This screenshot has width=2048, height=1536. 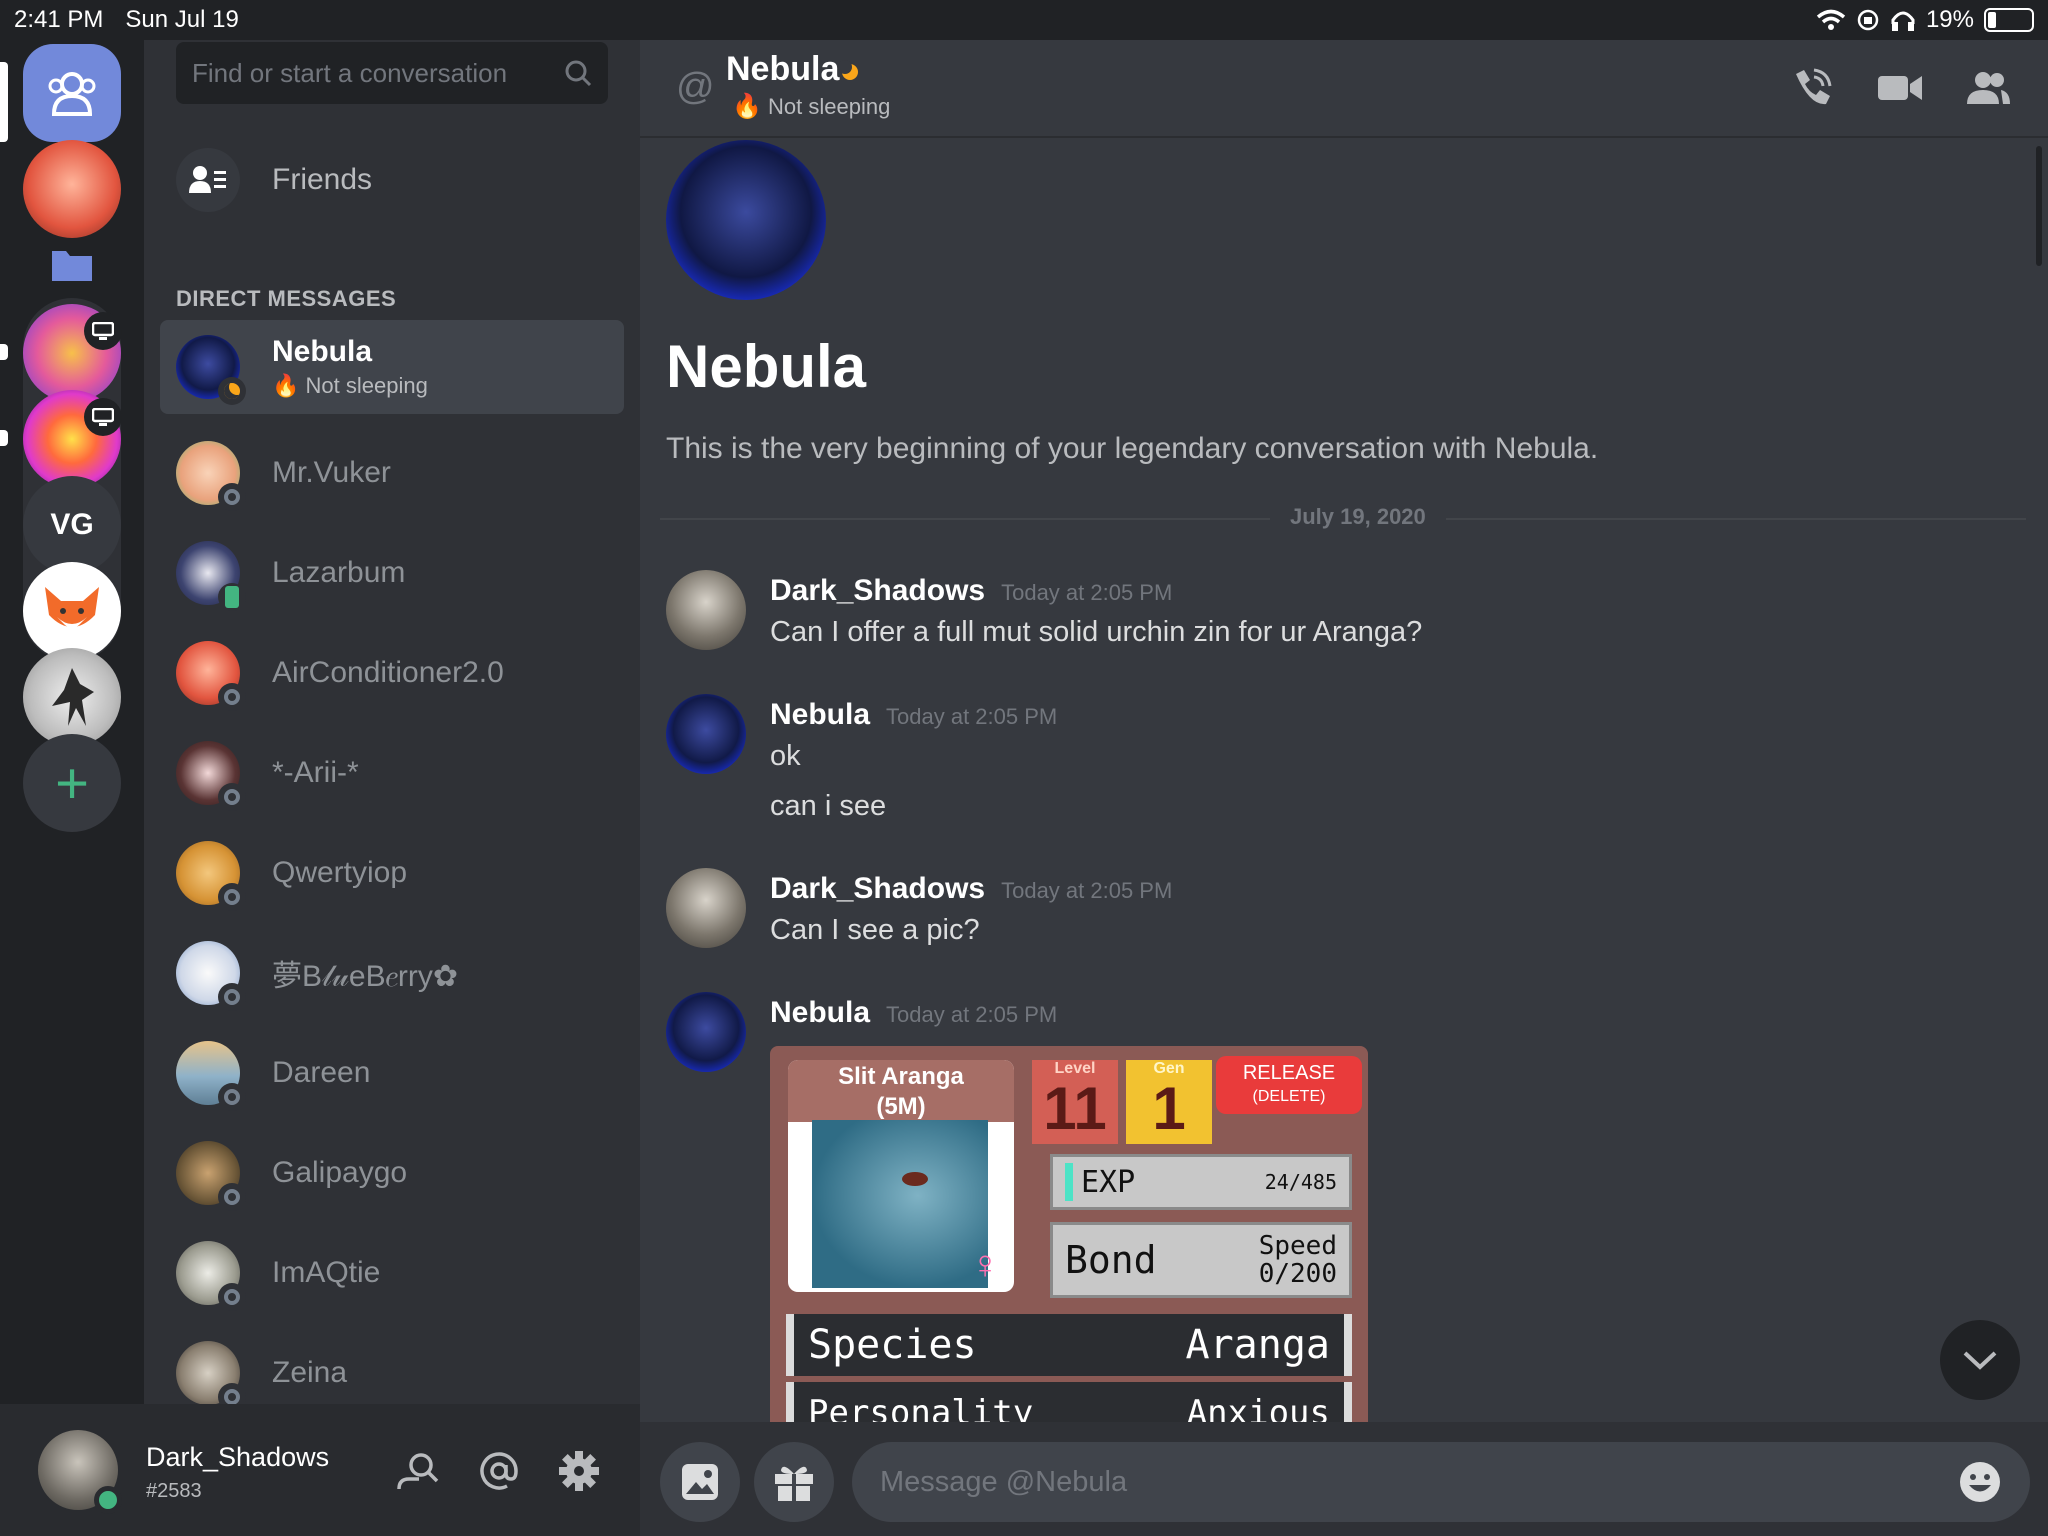 What do you see at coordinates (2039, 206) in the screenshot?
I see `scrollbar` at bounding box center [2039, 206].